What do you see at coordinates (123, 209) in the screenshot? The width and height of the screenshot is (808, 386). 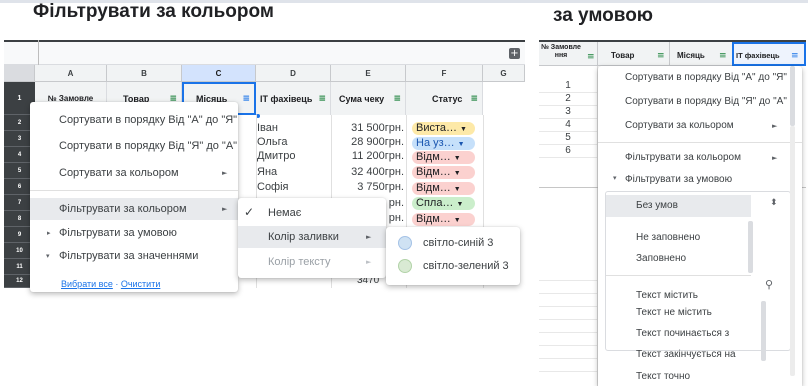 I see `menu-item-filter-by-color-label: Фільтрувати за кольором` at bounding box center [123, 209].